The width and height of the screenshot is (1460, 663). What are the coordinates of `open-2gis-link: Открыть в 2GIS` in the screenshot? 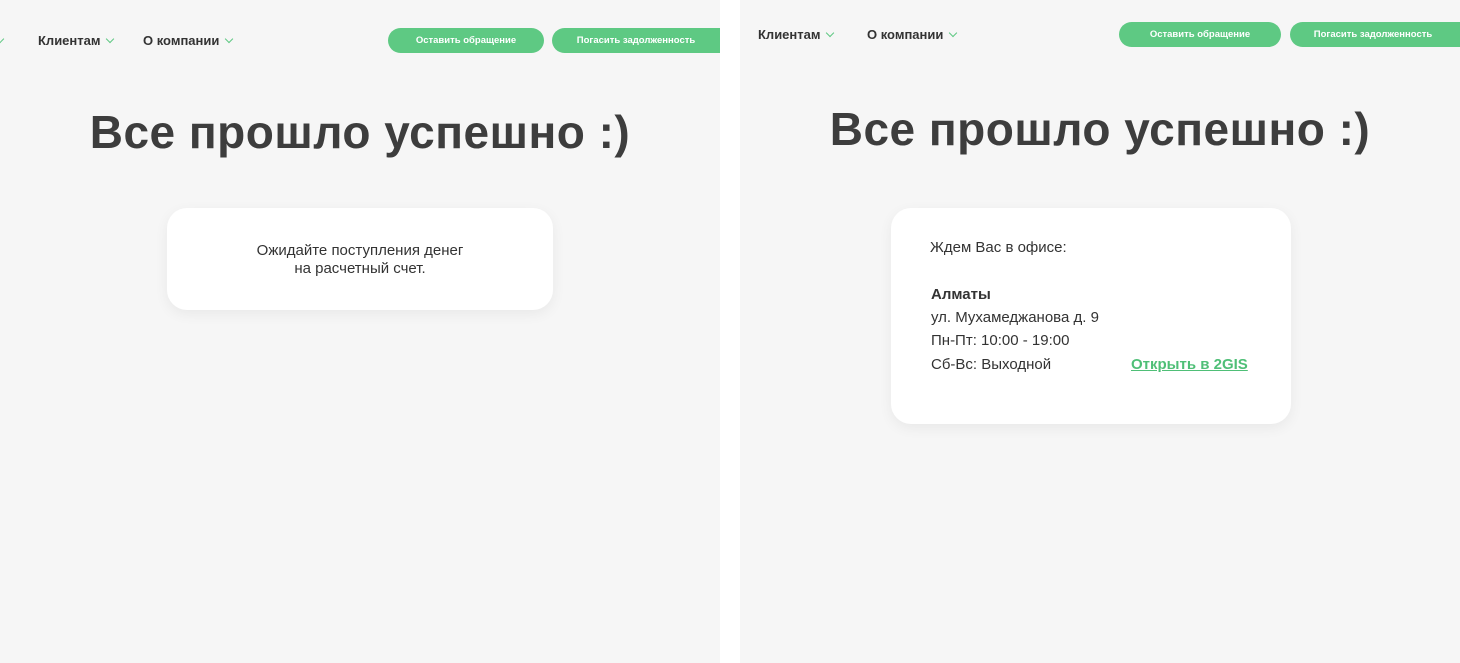 It's located at (1189, 365).